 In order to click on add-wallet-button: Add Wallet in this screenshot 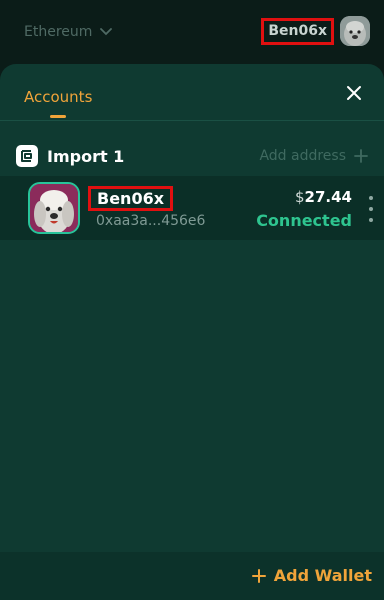, I will do `click(311, 575)`.